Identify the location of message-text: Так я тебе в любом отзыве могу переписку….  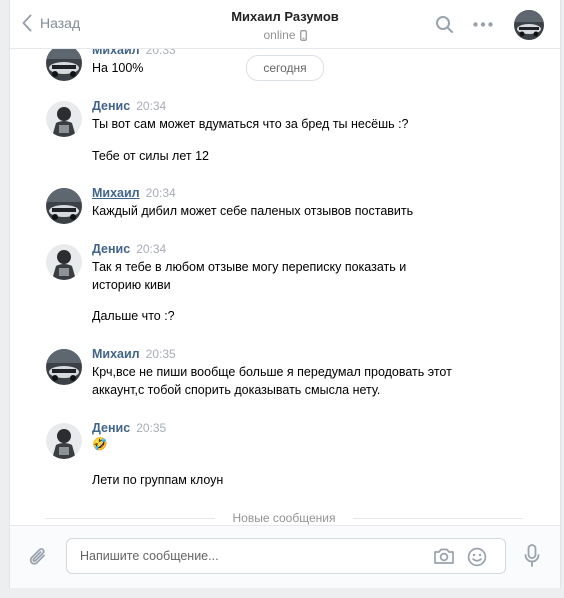
(249, 267).